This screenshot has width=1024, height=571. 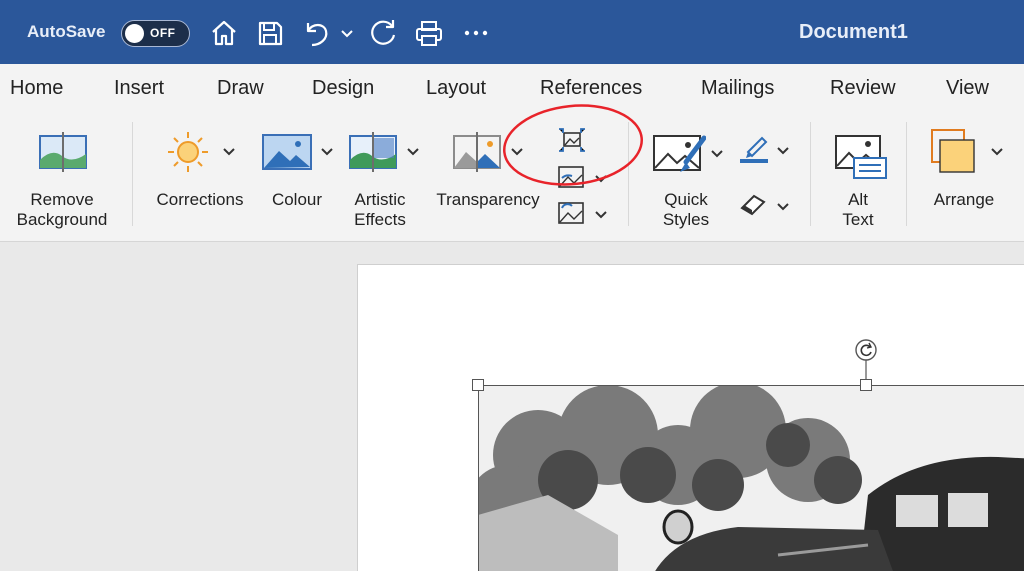 I want to click on alt-text-icon, so click(x=861, y=157).